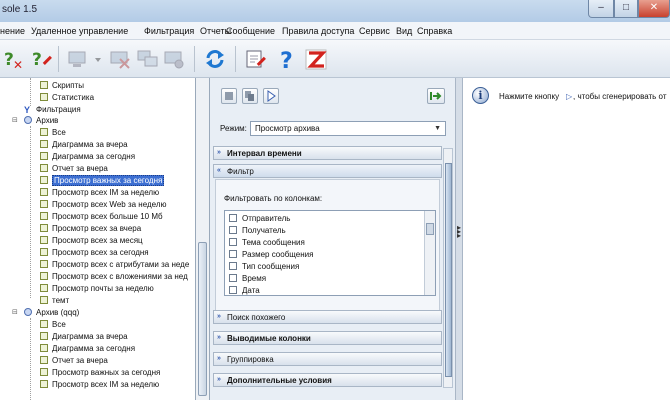 Image resolution: width=670 pixels, height=400 pixels. What do you see at coordinates (327, 380) in the screenshot?
I see `section-extra-conditions: » Дополнительные условия` at bounding box center [327, 380].